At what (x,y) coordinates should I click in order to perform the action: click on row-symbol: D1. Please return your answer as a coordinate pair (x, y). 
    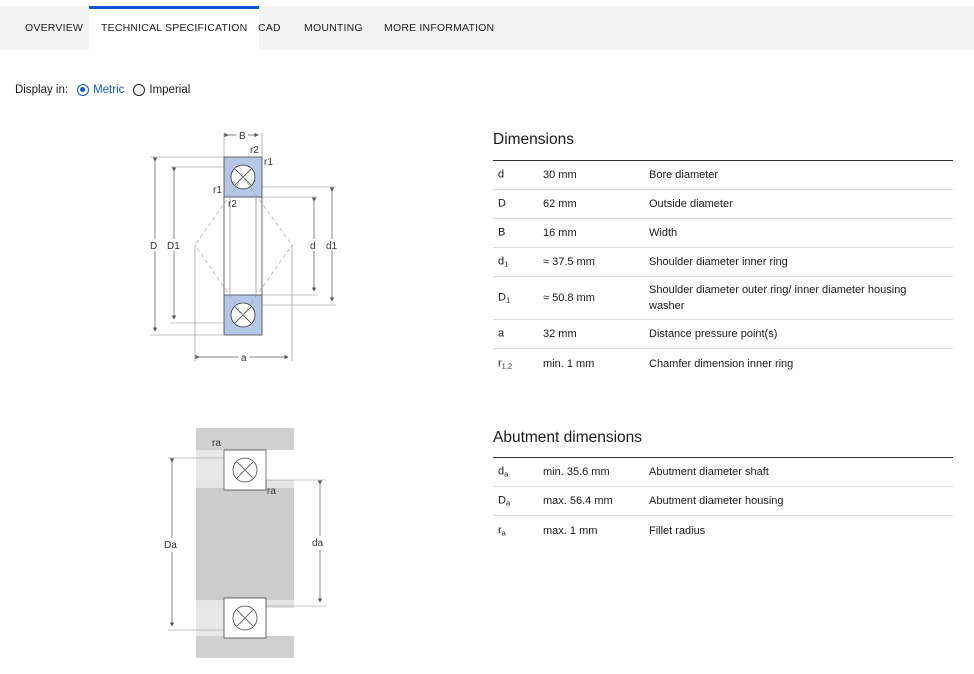
    Looking at the image, I should click on (504, 298).